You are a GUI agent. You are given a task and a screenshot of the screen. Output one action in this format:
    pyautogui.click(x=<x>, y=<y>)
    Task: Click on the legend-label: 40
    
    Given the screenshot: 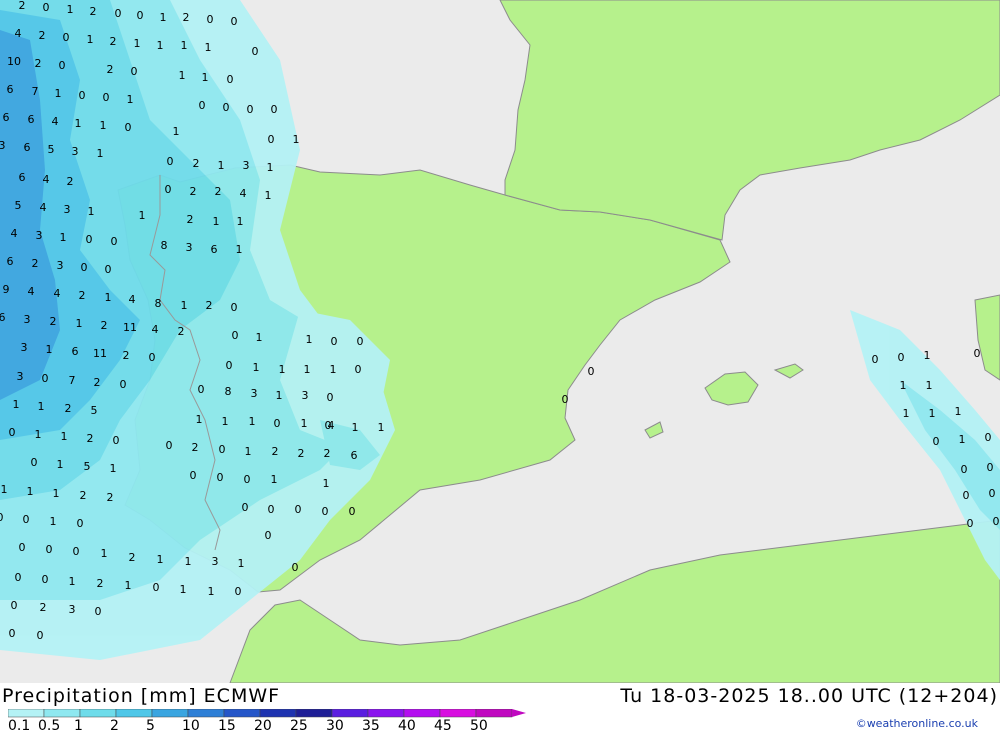 What is the action you would take?
    pyautogui.click(x=407, y=724)
    